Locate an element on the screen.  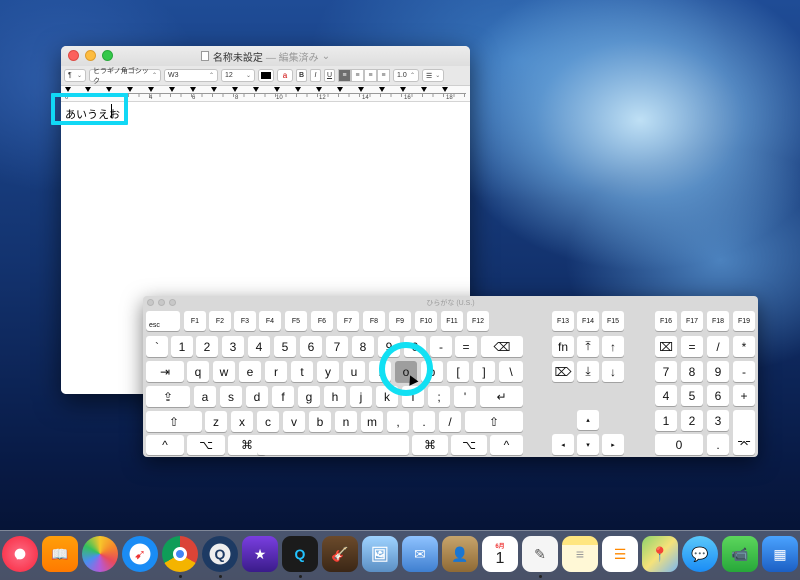
font-family-popup: ヒラギノ角ゴシック ⌃ is located at coordinates (125, 76).